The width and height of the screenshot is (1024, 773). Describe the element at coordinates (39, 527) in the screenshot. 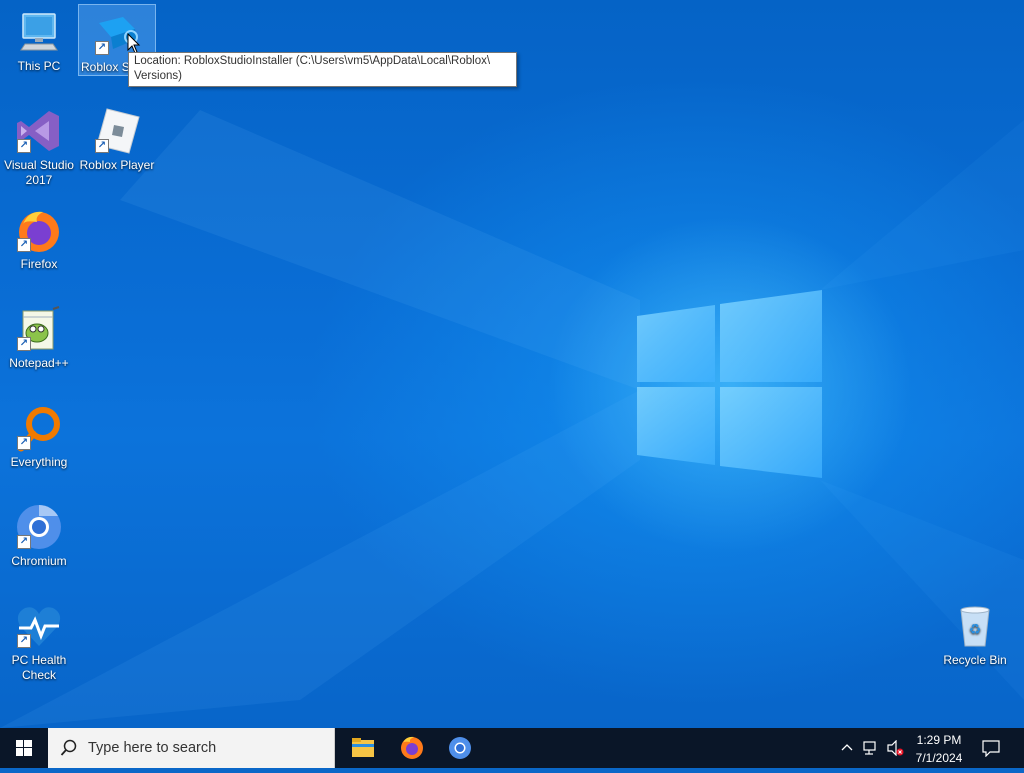

I see `chromium-icon: ↗` at that location.